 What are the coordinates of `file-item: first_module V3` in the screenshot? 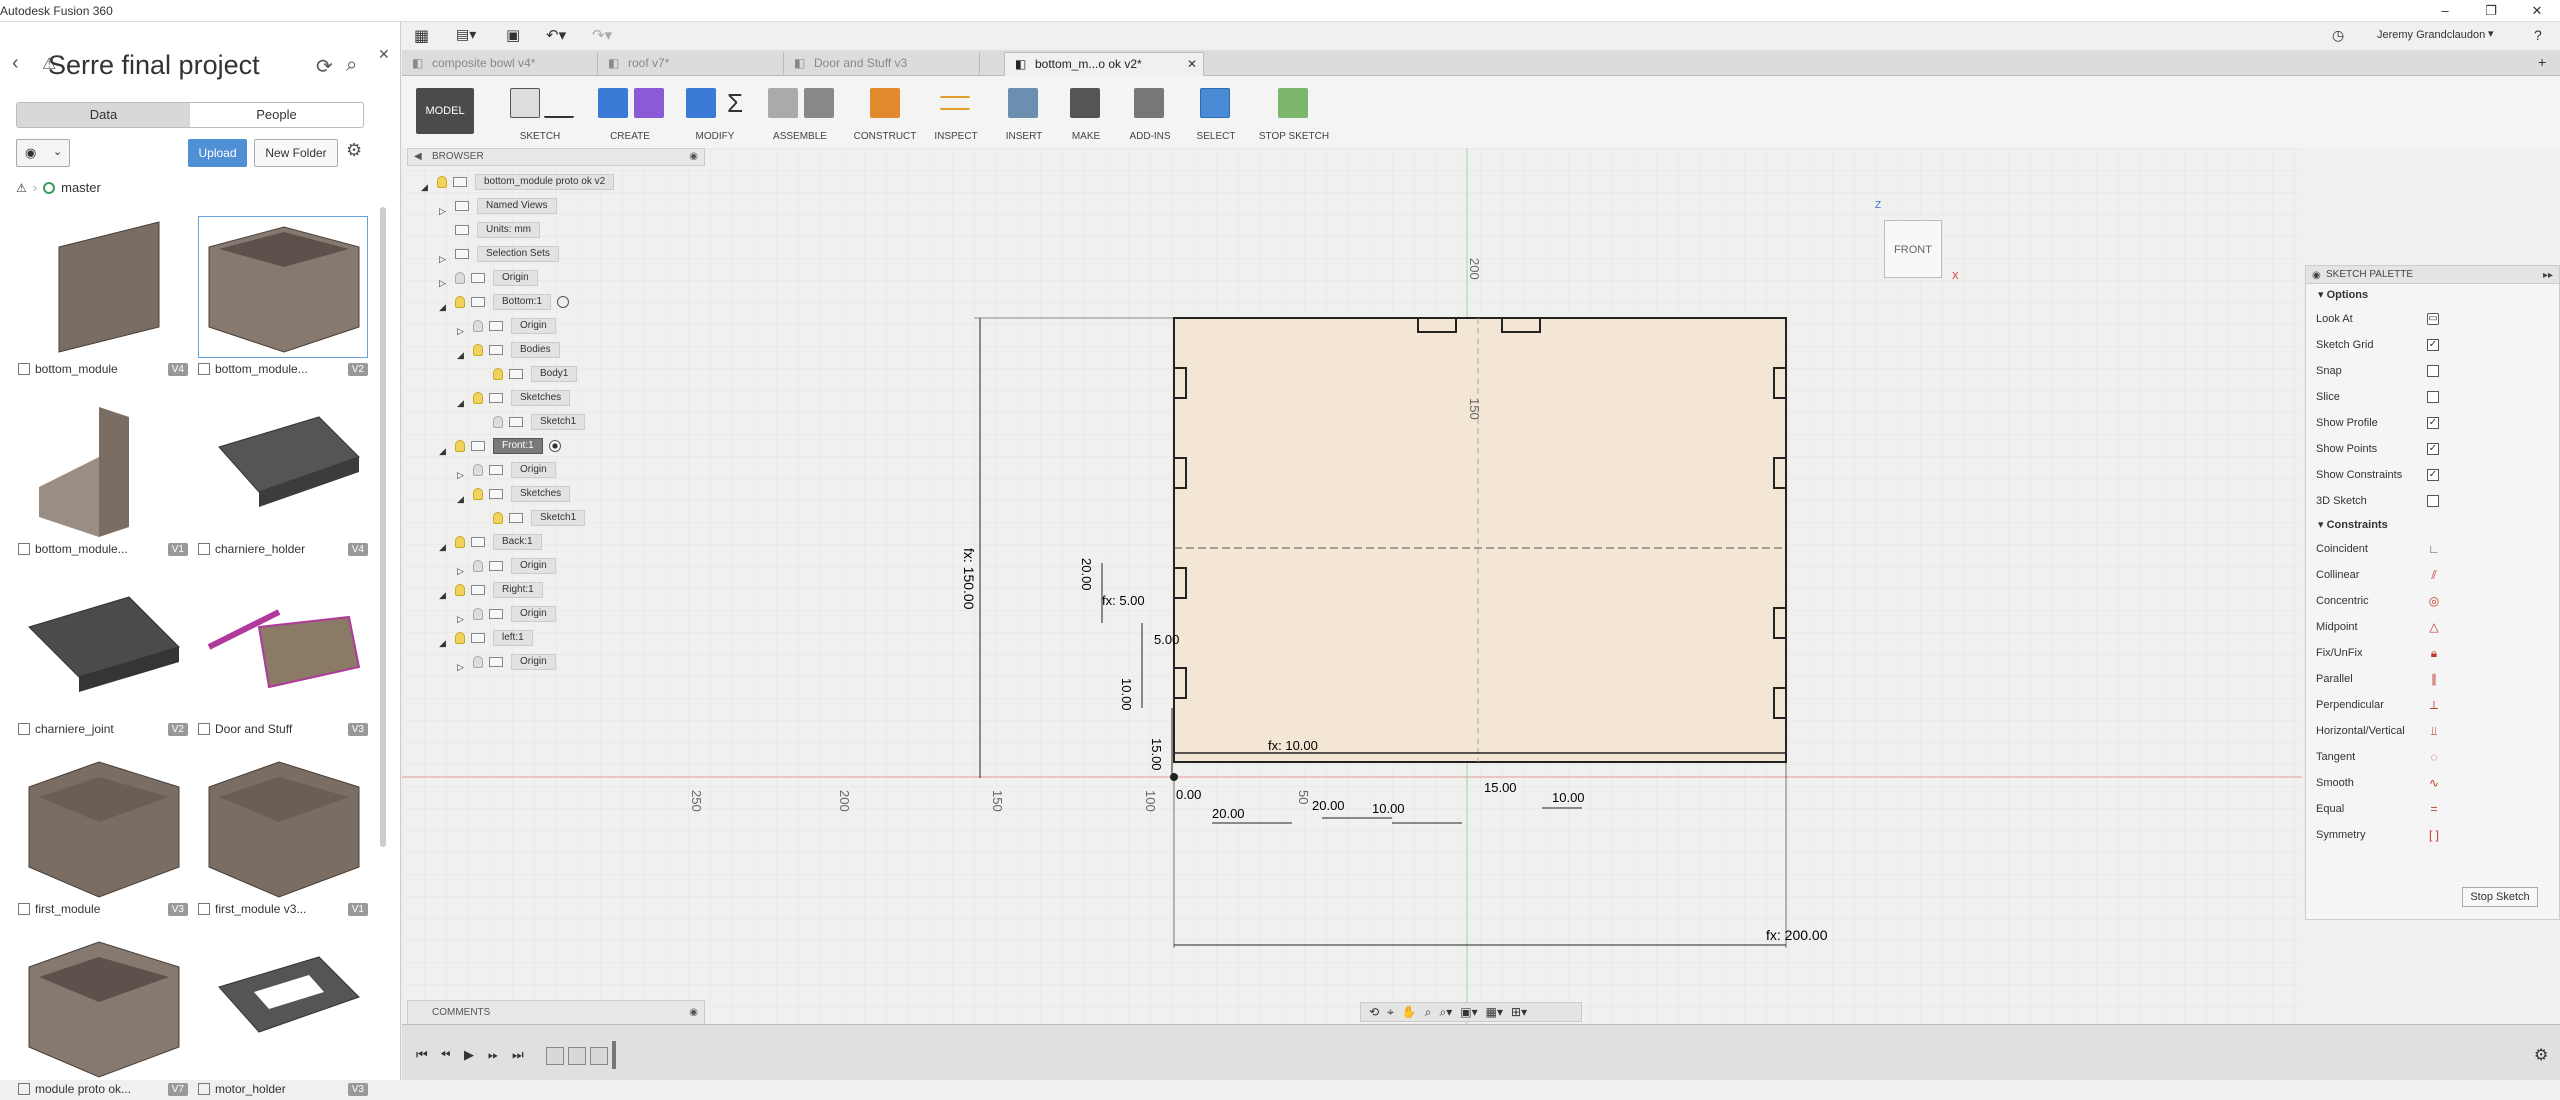 It's located at (101, 835).